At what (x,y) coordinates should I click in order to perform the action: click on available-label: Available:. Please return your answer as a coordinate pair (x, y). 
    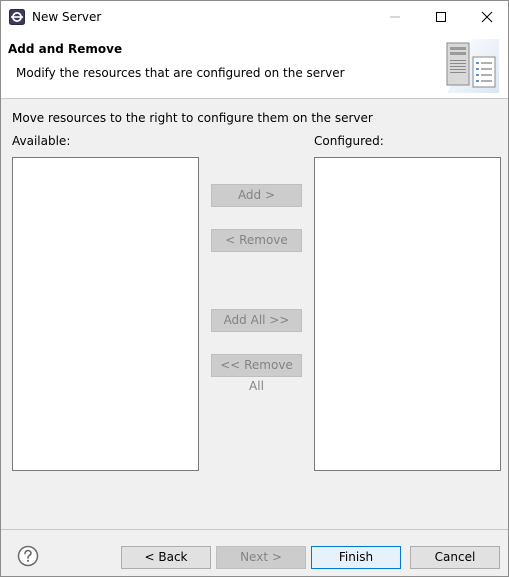
    Looking at the image, I should click on (41, 141).